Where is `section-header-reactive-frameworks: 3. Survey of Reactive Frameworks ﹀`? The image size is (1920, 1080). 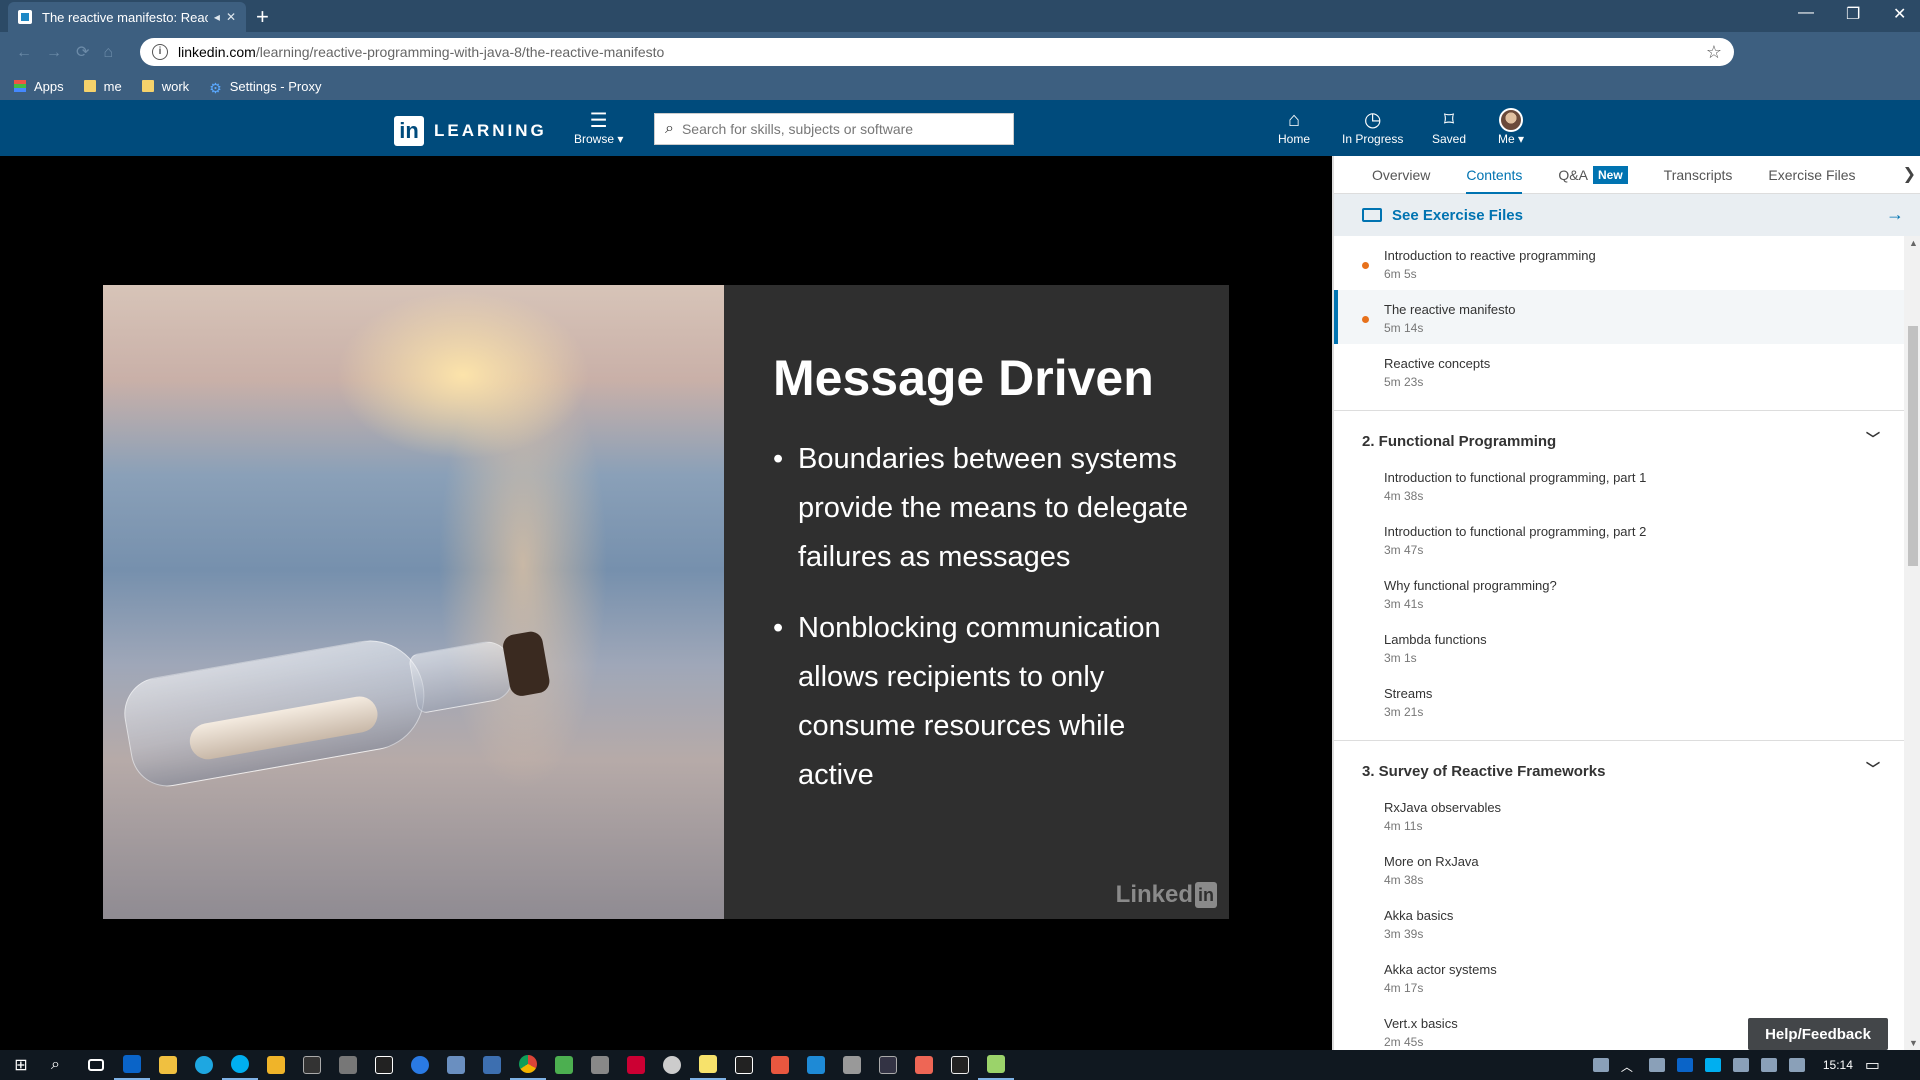
section-header-reactive-frameworks: 3. Survey of Reactive Frameworks ﹀ is located at coordinates (1619, 764).